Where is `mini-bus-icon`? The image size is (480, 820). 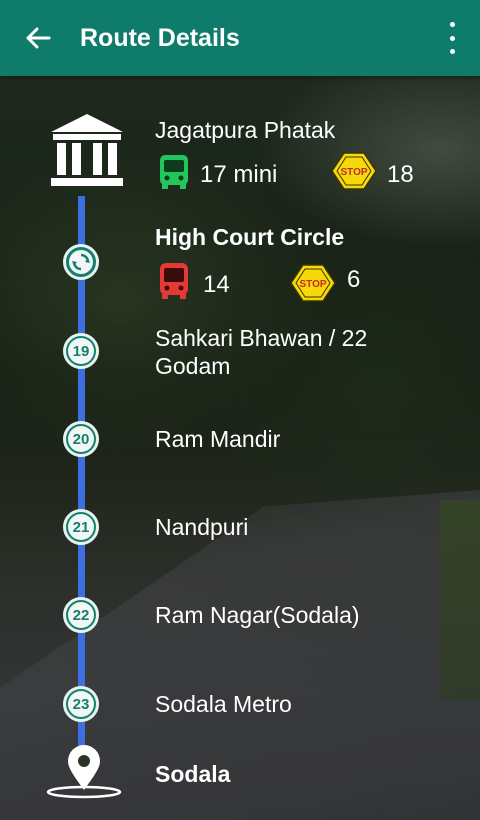
mini-bus-icon is located at coordinates (174, 172).